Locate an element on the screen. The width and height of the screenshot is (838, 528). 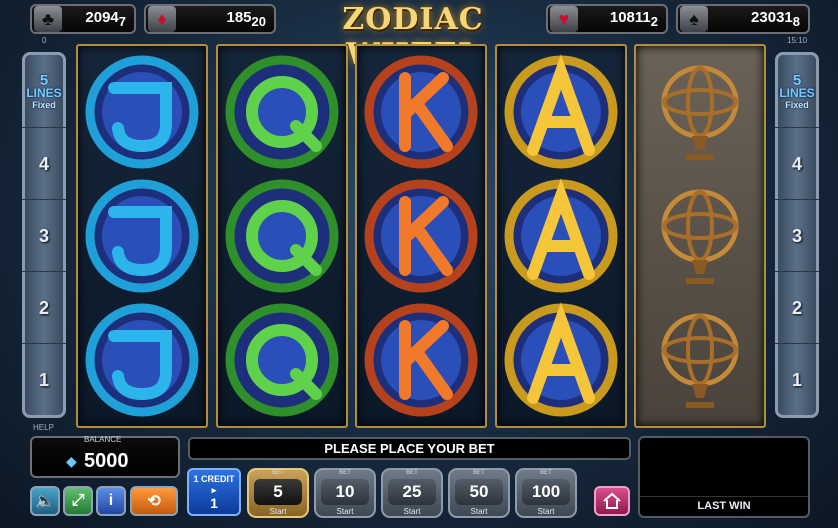
bet-button-25: BET 25 Start is located at coordinates (412, 493).